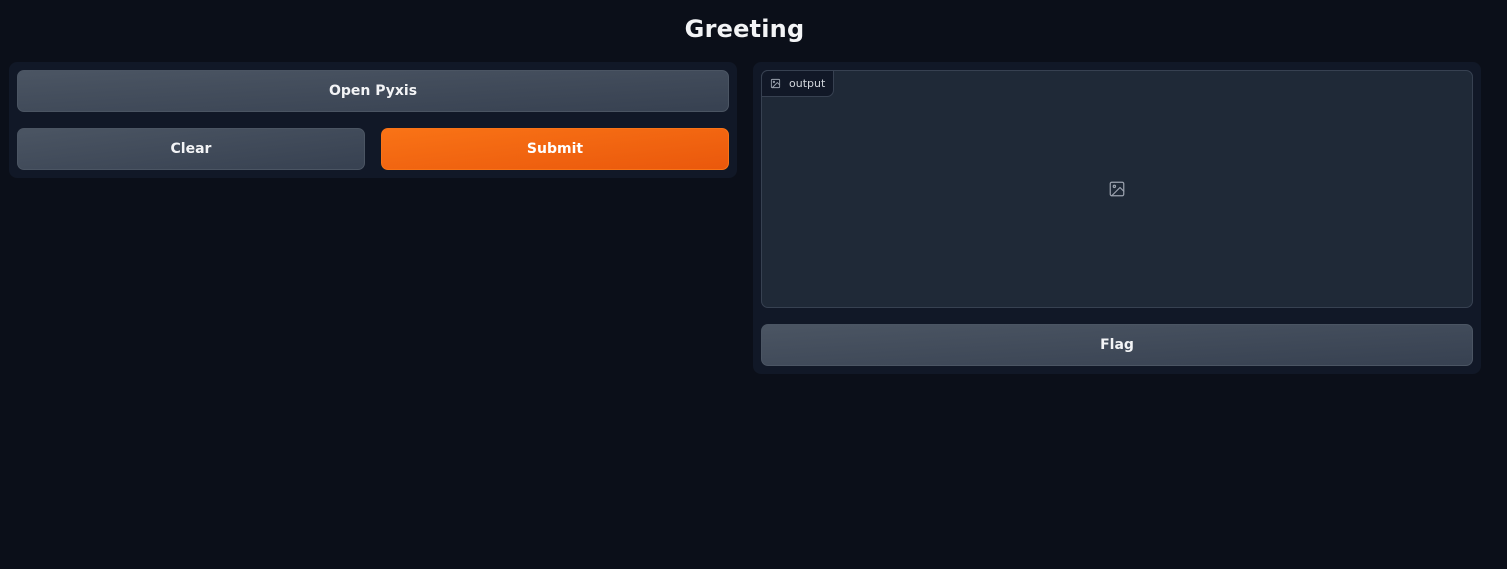 This screenshot has height=569, width=1507. Describe the element at coordinates (191, 149) in the screenshot. I see `clear-button: Clear` at that location.